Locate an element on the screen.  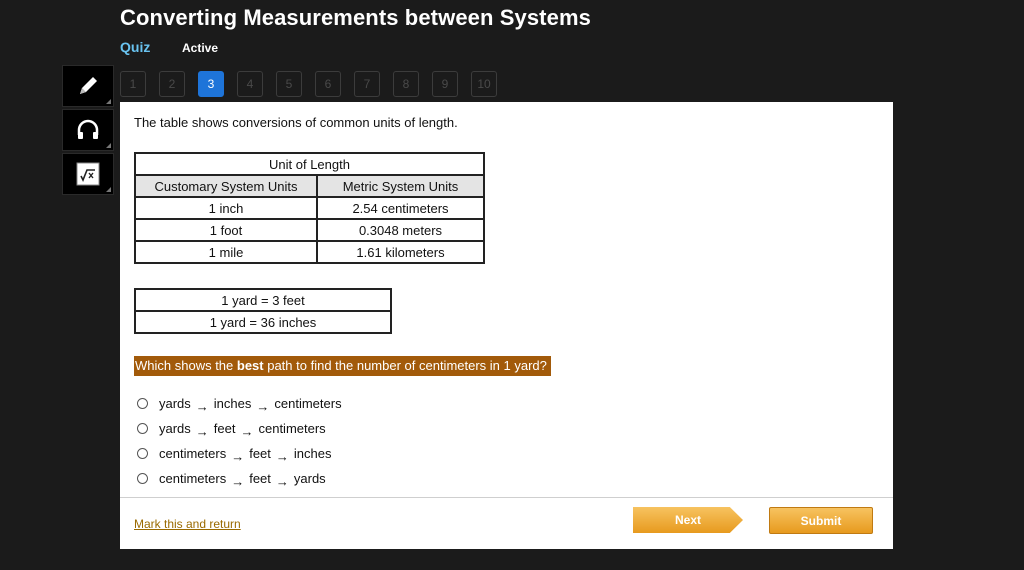
next-button: Next is located at coordinates (688, 520).